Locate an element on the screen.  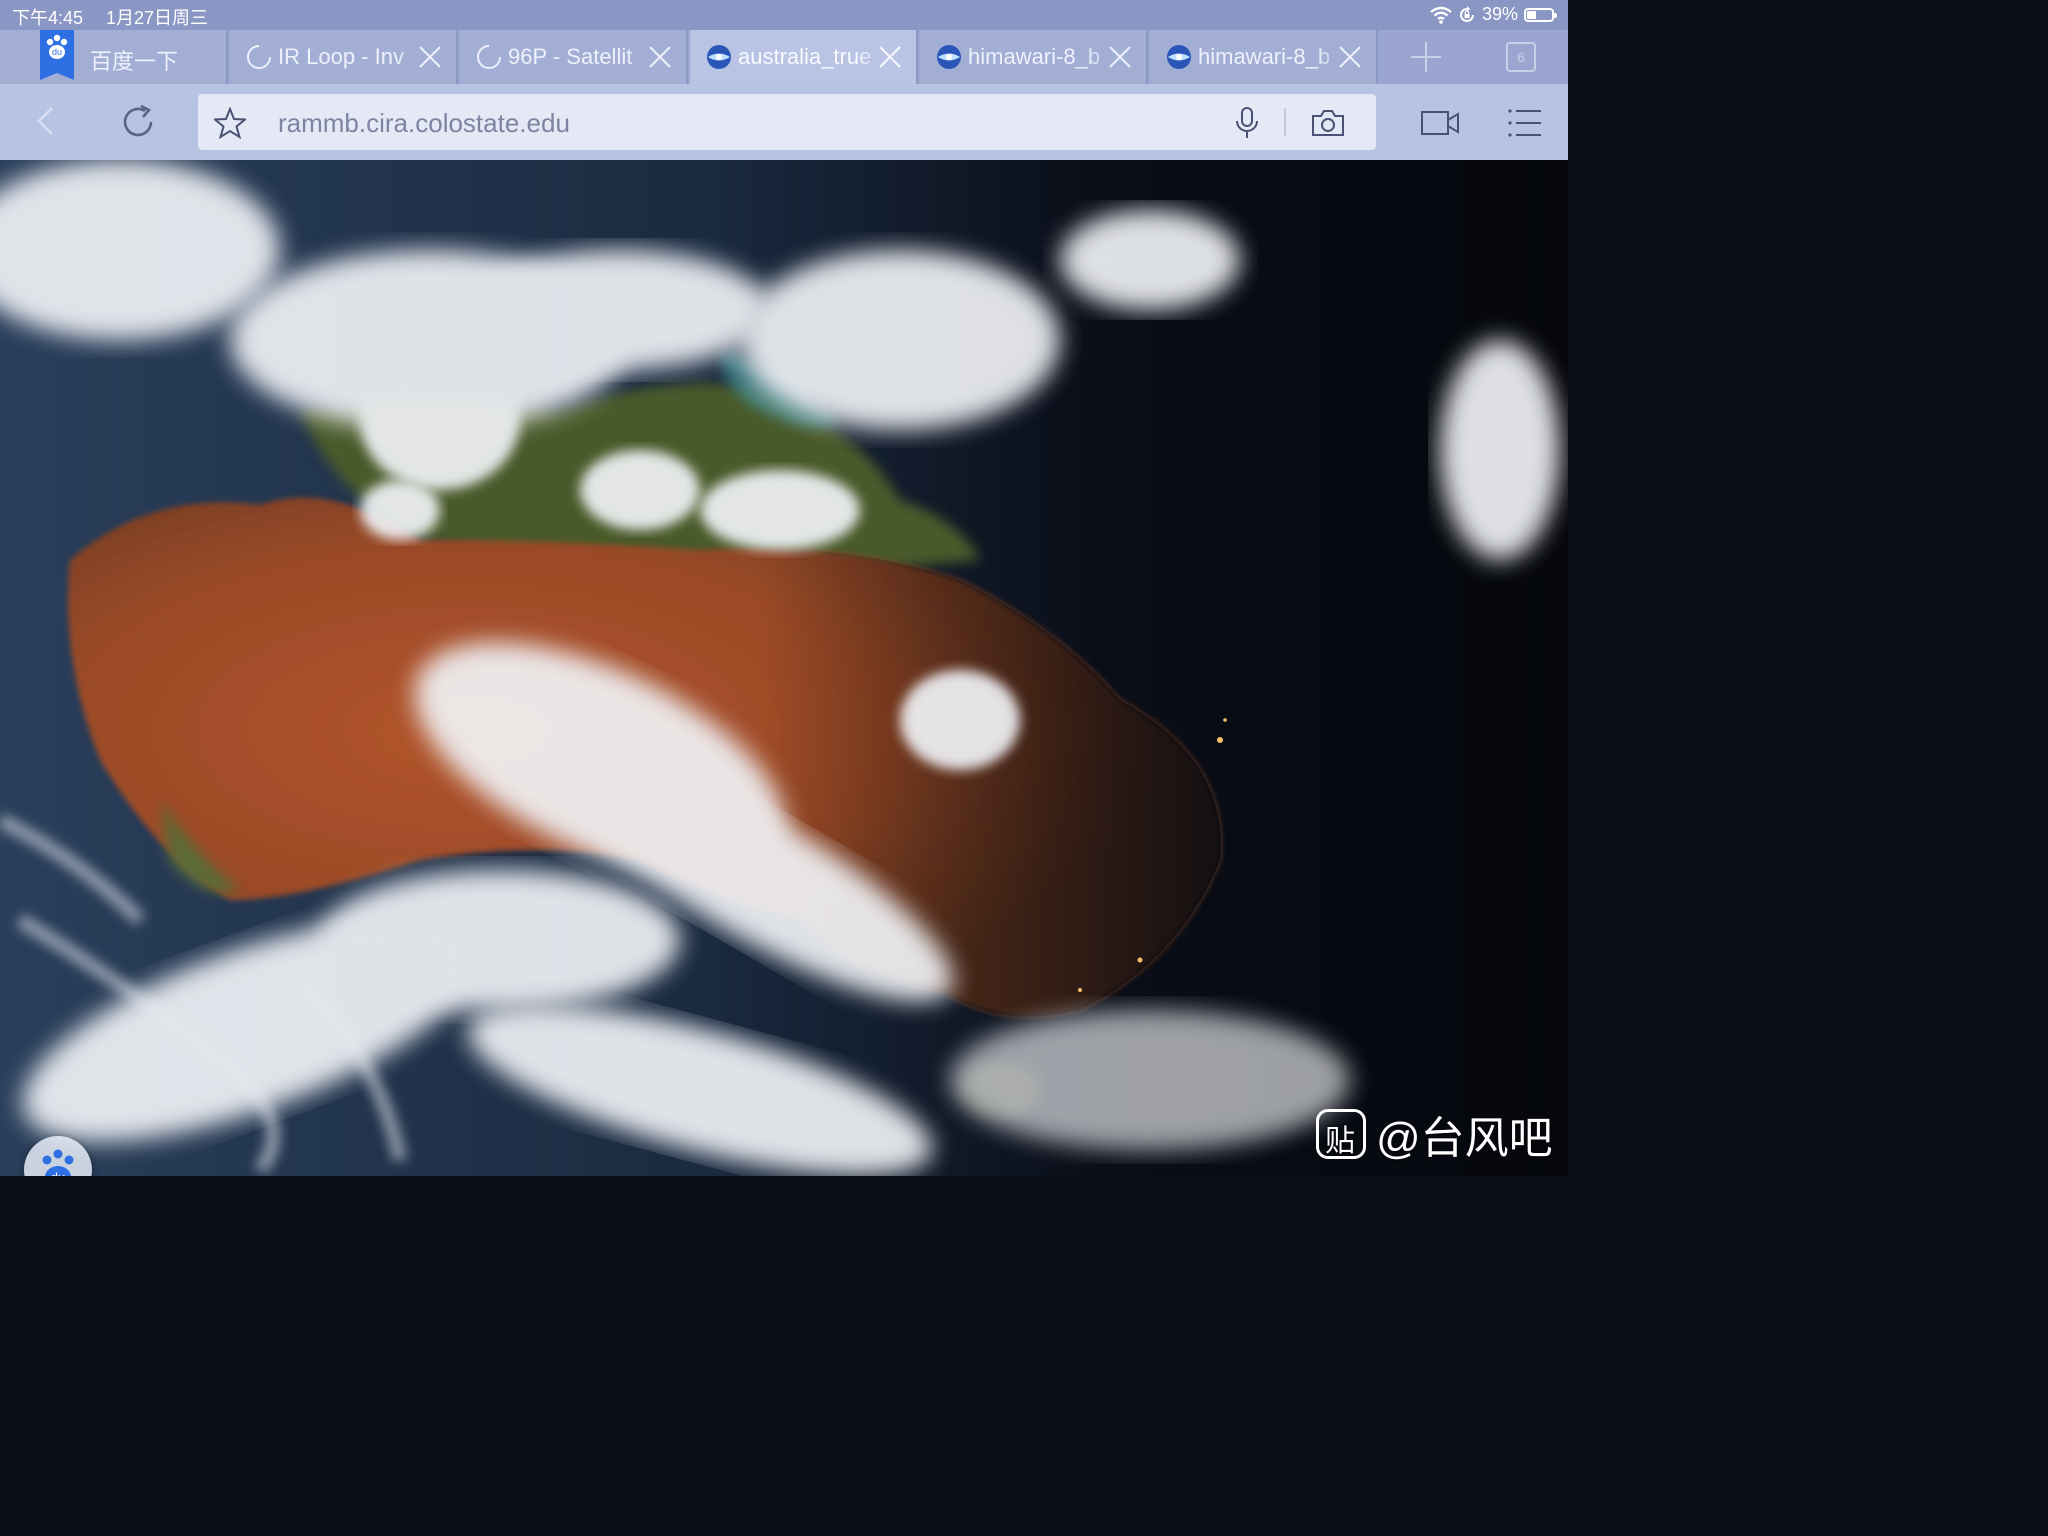
tieba-logo: 贴 is located at coordinates (1341, 1134).